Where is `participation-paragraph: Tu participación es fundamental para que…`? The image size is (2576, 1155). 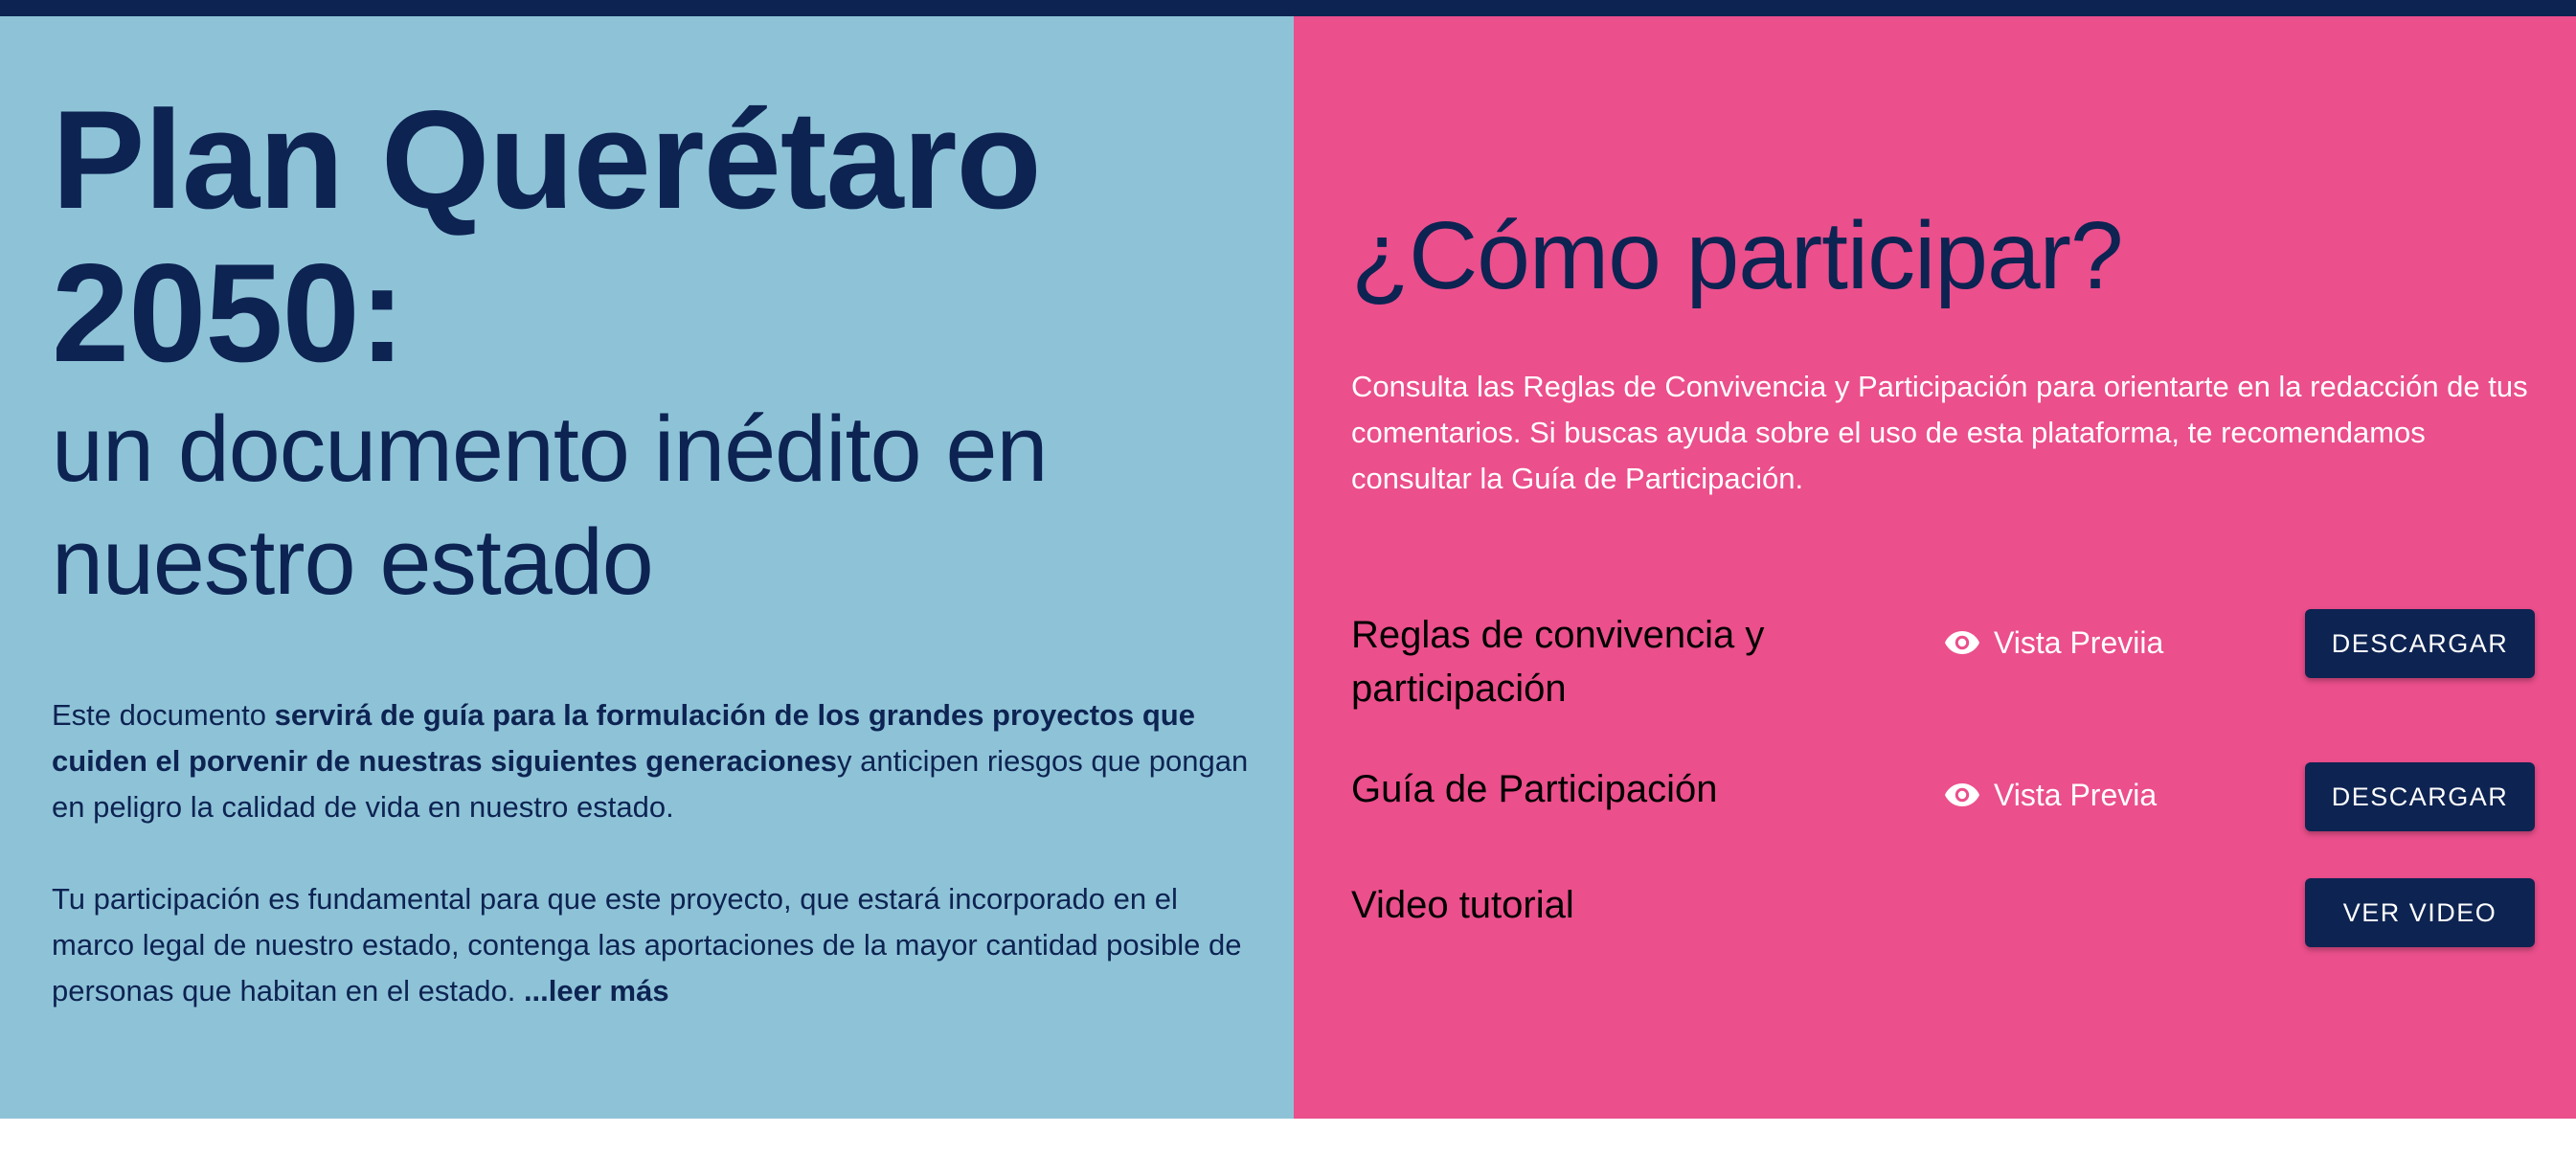 participation-paragraph: Tu participación es fundamental para que… is located at coordinates (650, 945).